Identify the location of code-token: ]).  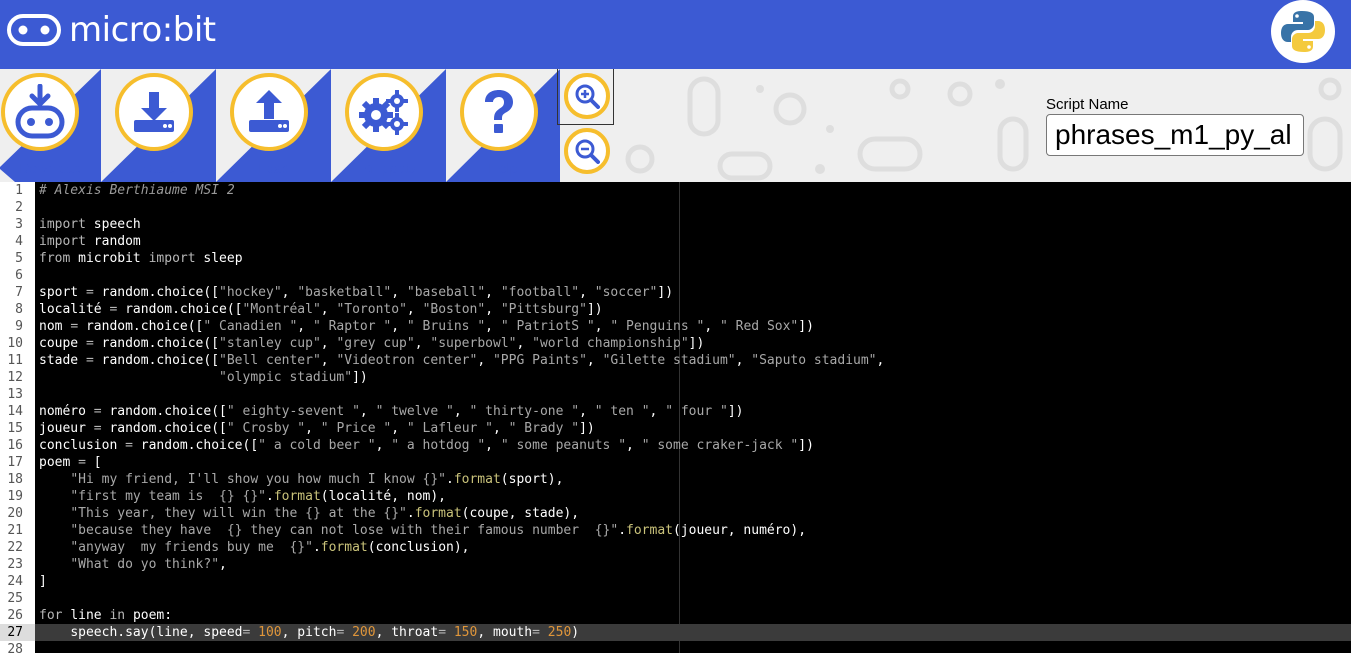
(735, 411).